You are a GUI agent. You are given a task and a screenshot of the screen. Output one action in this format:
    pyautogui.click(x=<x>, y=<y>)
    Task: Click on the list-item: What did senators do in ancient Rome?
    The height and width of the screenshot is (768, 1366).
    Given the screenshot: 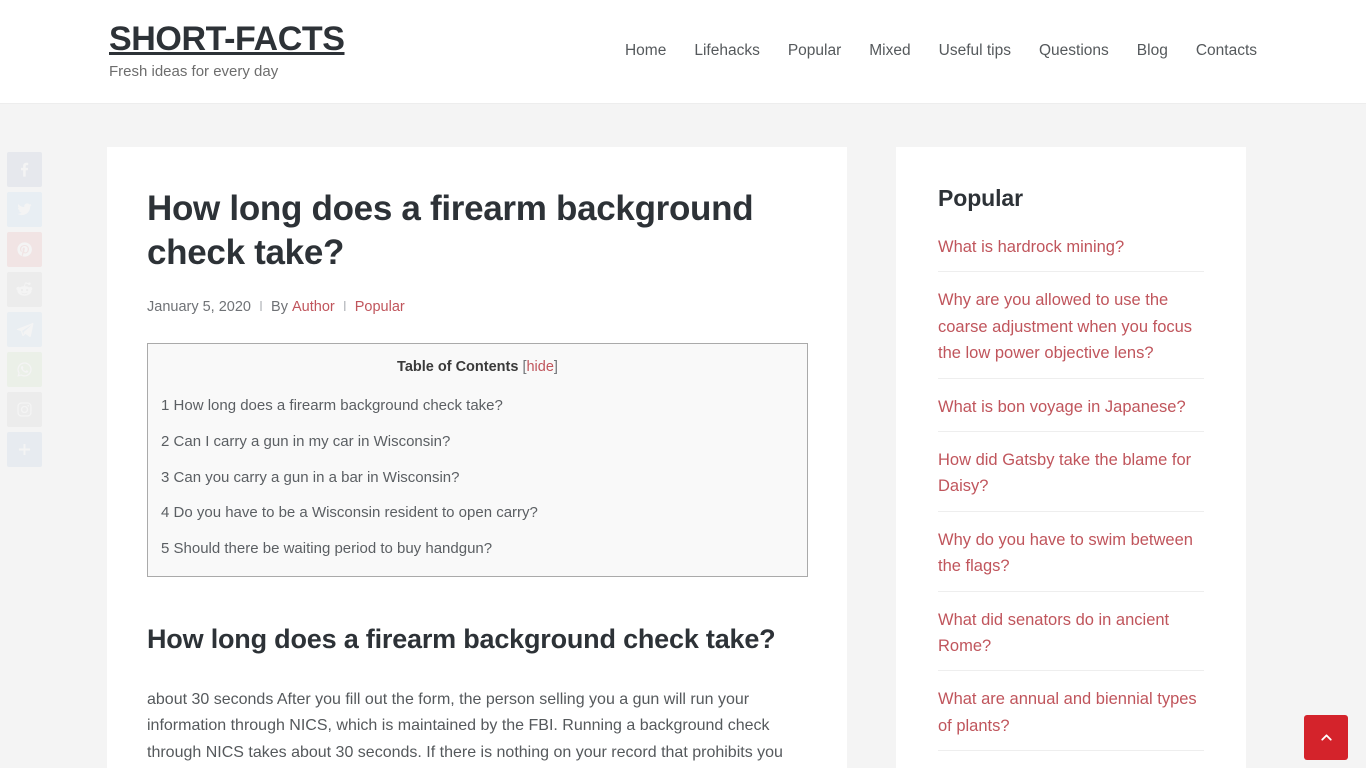 What is the action you would take?
    pyautogui.click(x=1071, y=639)
    